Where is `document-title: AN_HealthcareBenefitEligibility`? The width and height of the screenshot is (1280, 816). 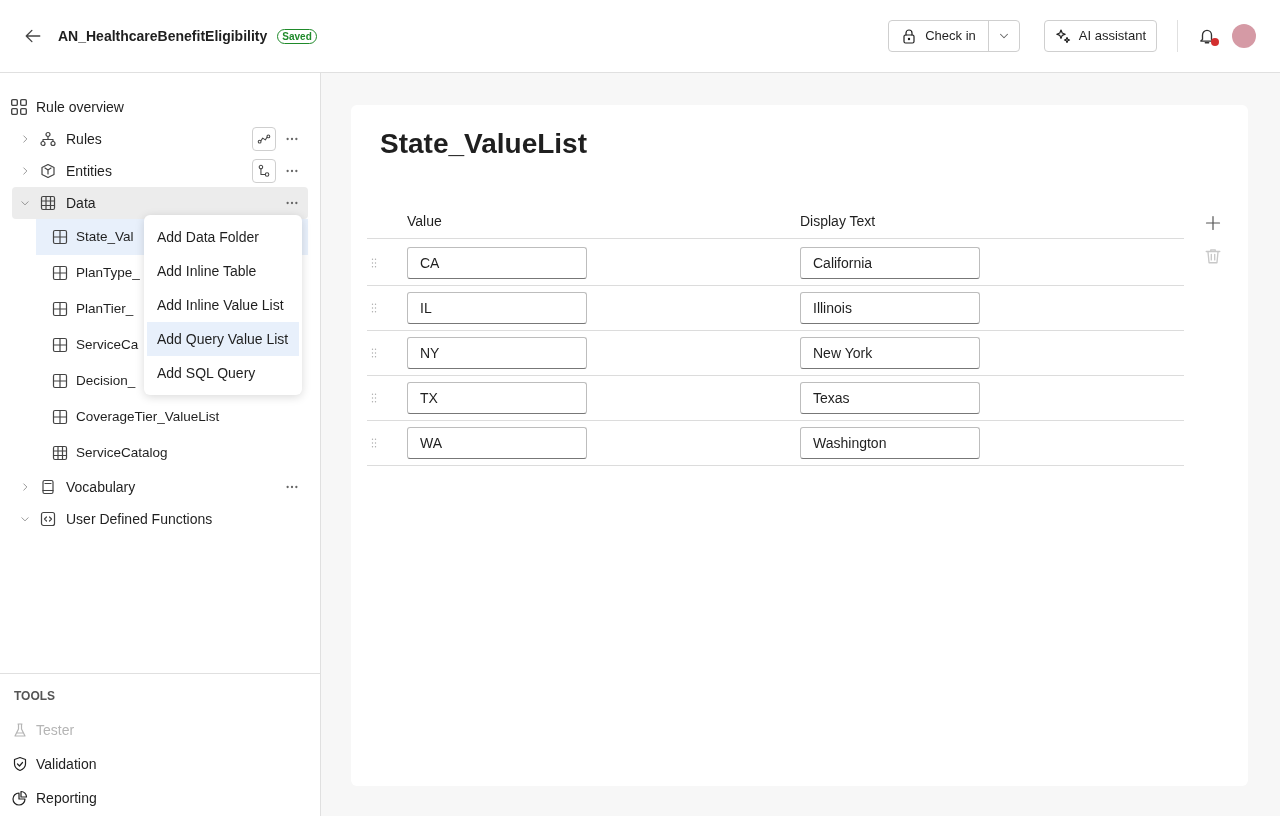
document-title: AN_HealthcareBenefitEligibility is located at coordinates (163, 36).